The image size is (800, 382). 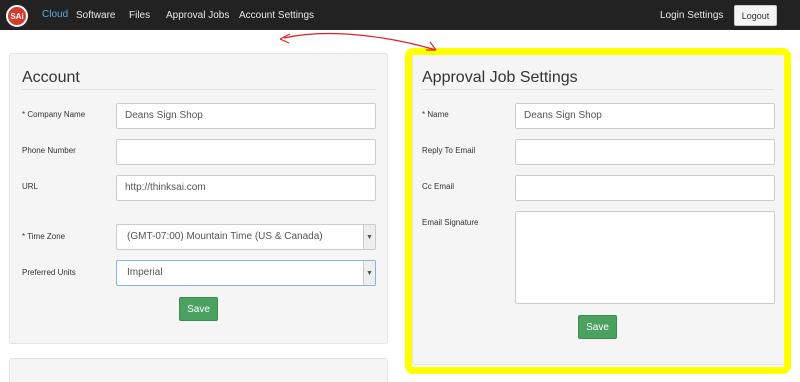 What do you see at coordinates (246, 116) in the screenshot?
I see `company-name-input: Deans Sign Shop` at bounding box center [246, 116].